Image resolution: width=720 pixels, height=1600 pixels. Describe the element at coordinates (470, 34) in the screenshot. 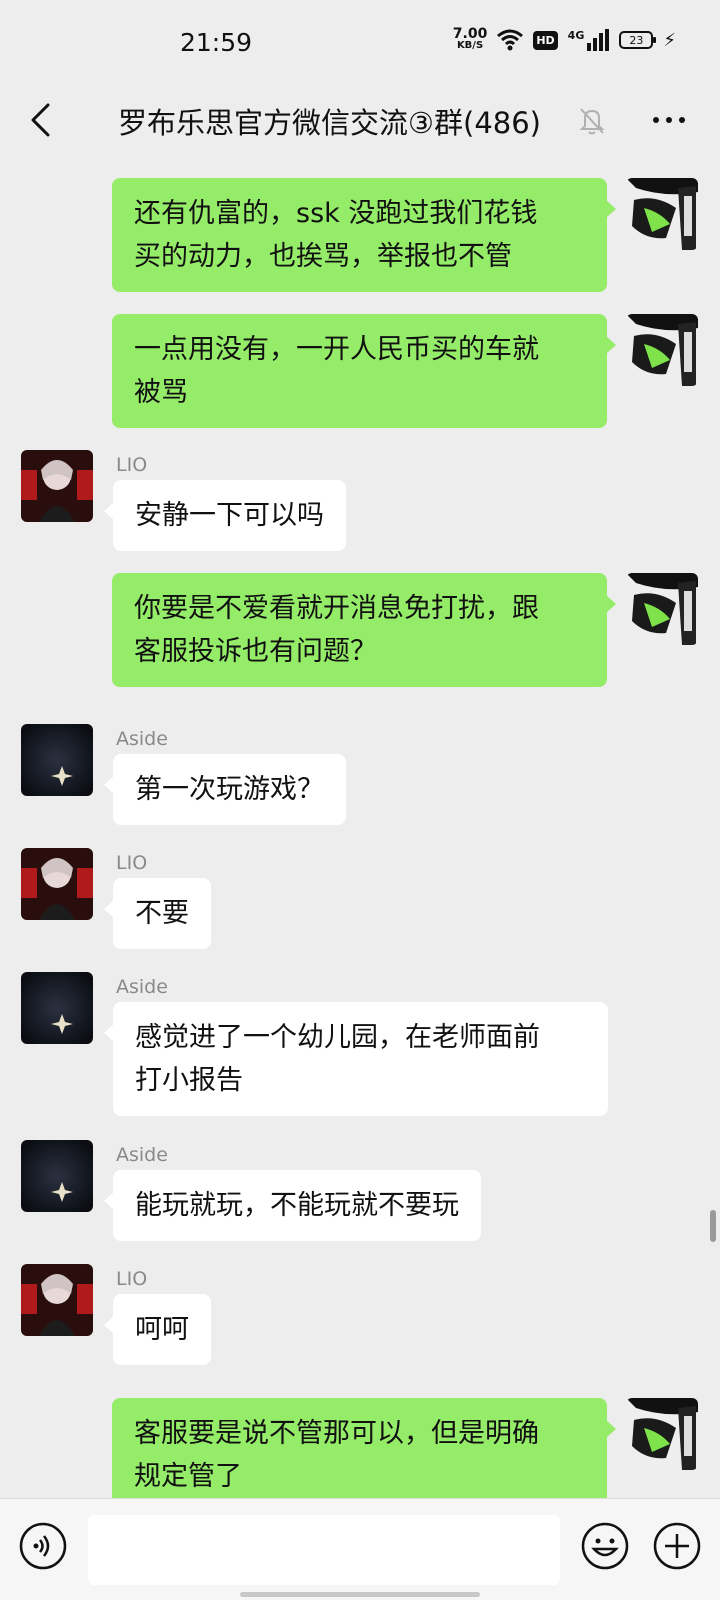

I see `network-speed-value: 7.00` at that location.